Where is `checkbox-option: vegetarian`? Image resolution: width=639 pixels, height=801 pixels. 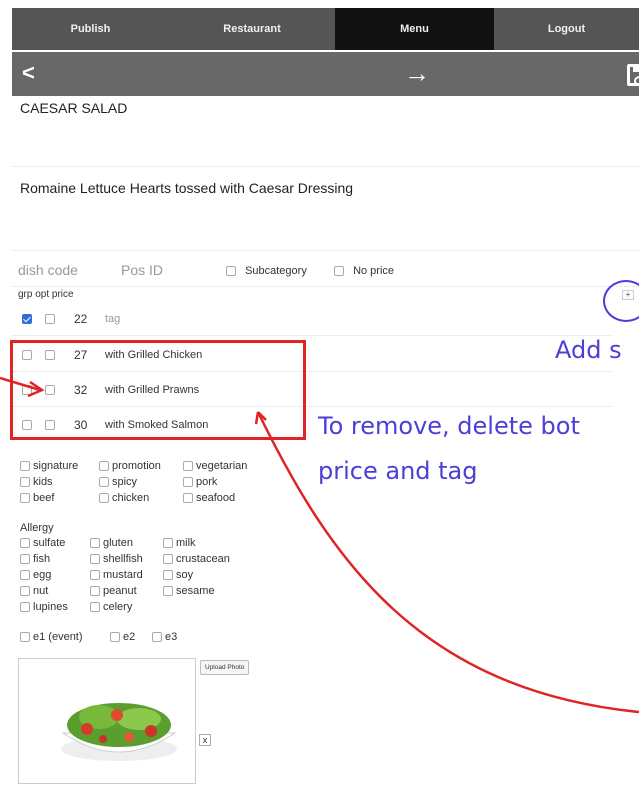
checkbox-option: vegetarian is located at coordinates (215, 466).